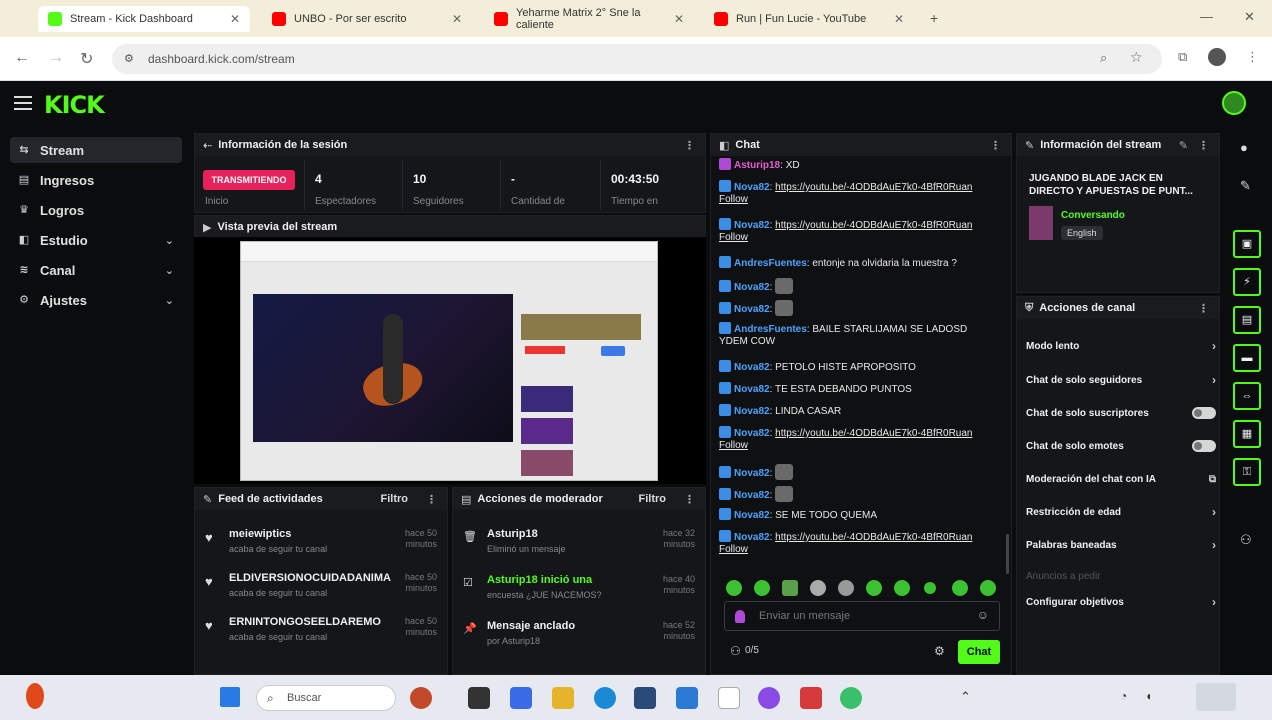  Describe the element at coordinates (23, 103) in the screenshot. I see `hamburger-menu-icon` at that location.